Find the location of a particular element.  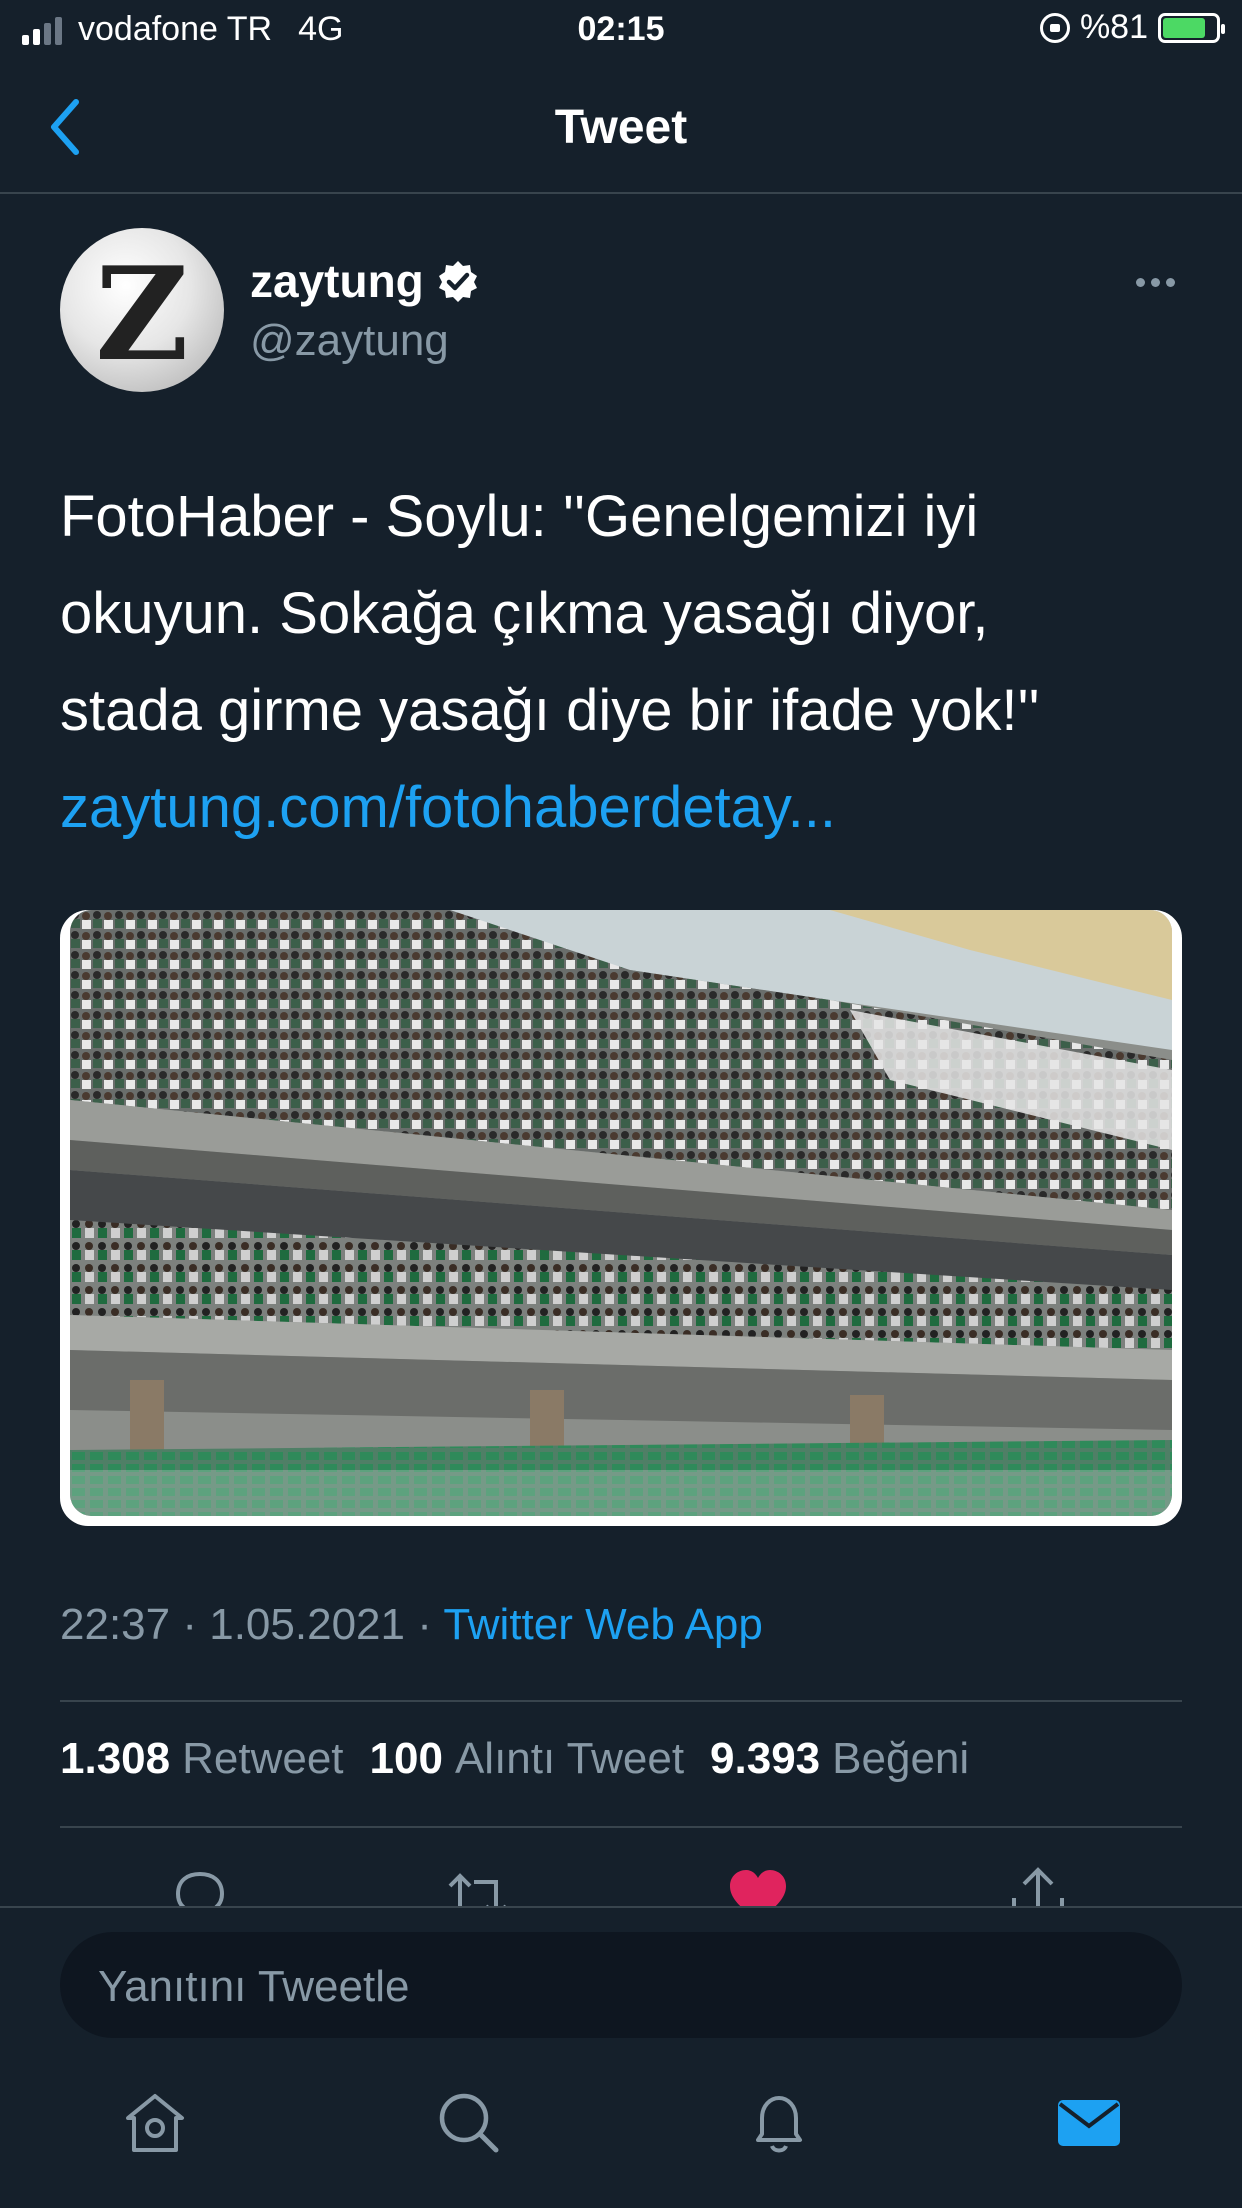

retweets-label: Retweet is located at coordinates (263, 1758).